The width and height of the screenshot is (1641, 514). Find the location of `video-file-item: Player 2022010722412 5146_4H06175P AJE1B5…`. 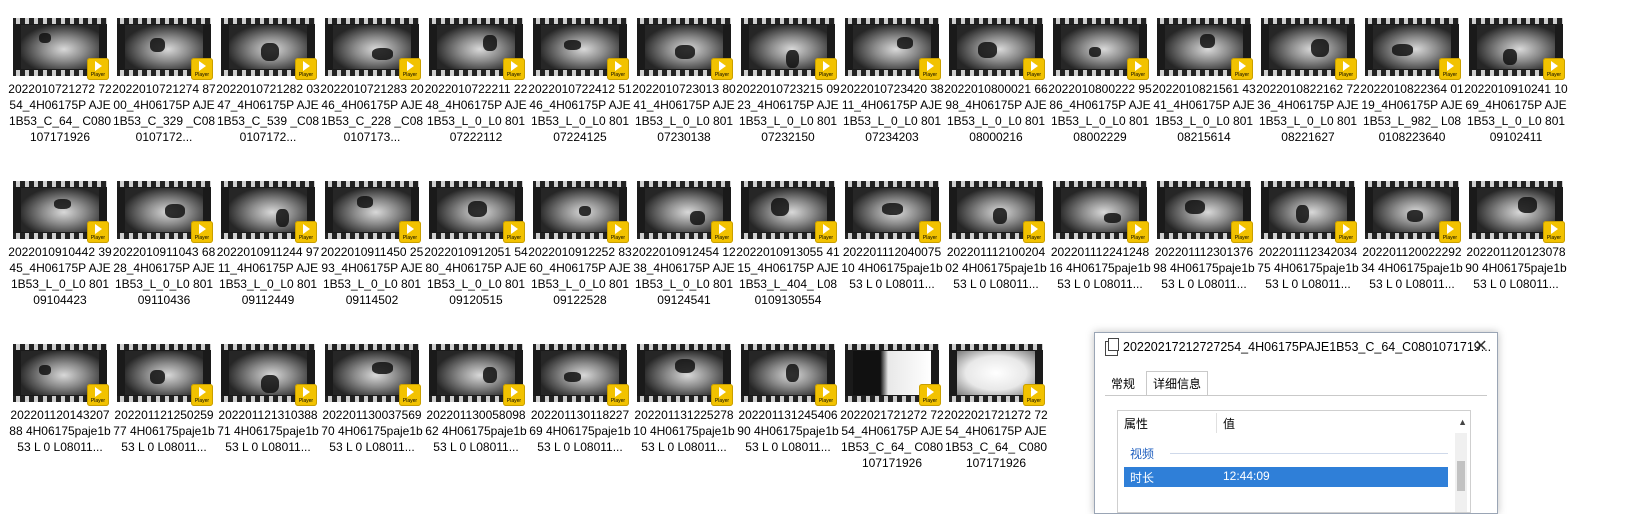

video-file-item: Player 2022010722412 5146_4H06175P AJE1B5… is located at coordinates (580, 81).